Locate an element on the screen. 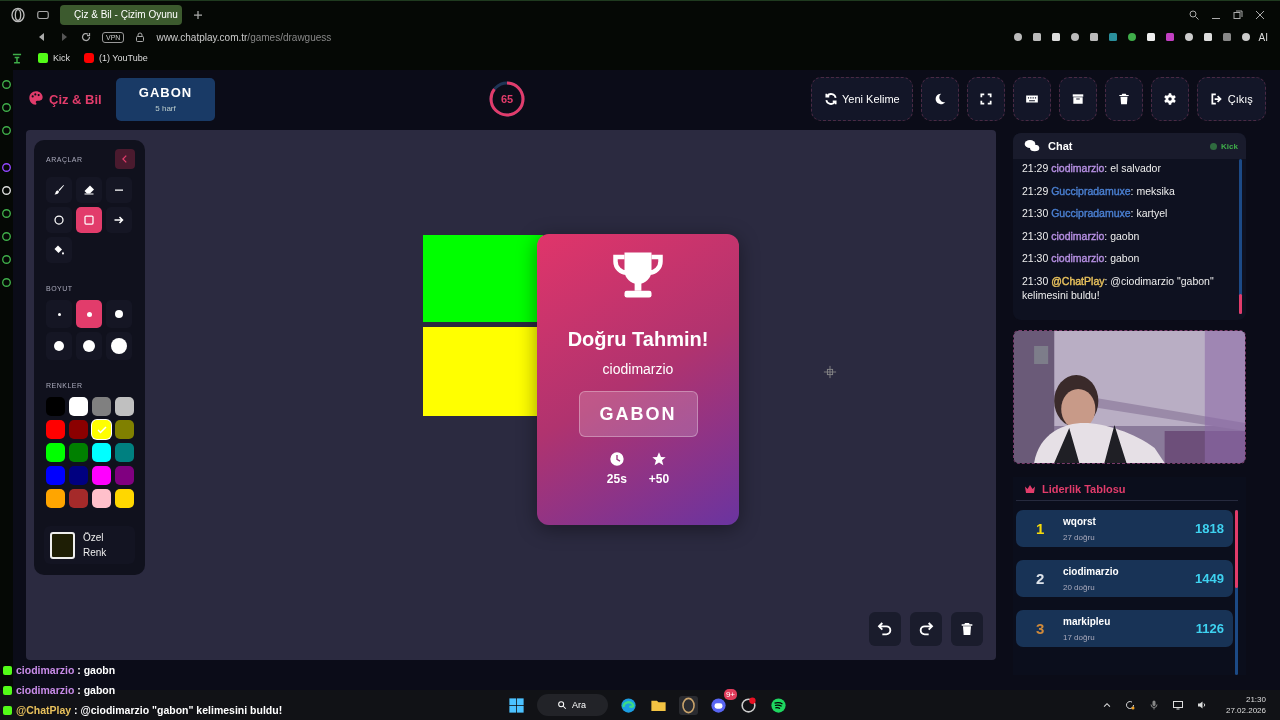  overlay-chat-message: @ChatPlay : @ciodimarzio "gabon" kelimesini buldu! is located at coordinates (149, 710).